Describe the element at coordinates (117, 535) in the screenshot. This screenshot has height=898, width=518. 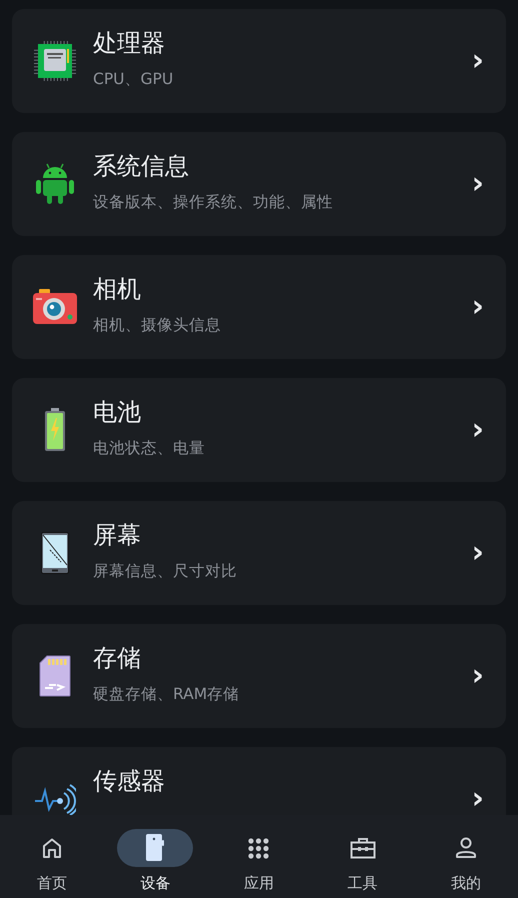
I see `category-title: 屏幕` at that location.